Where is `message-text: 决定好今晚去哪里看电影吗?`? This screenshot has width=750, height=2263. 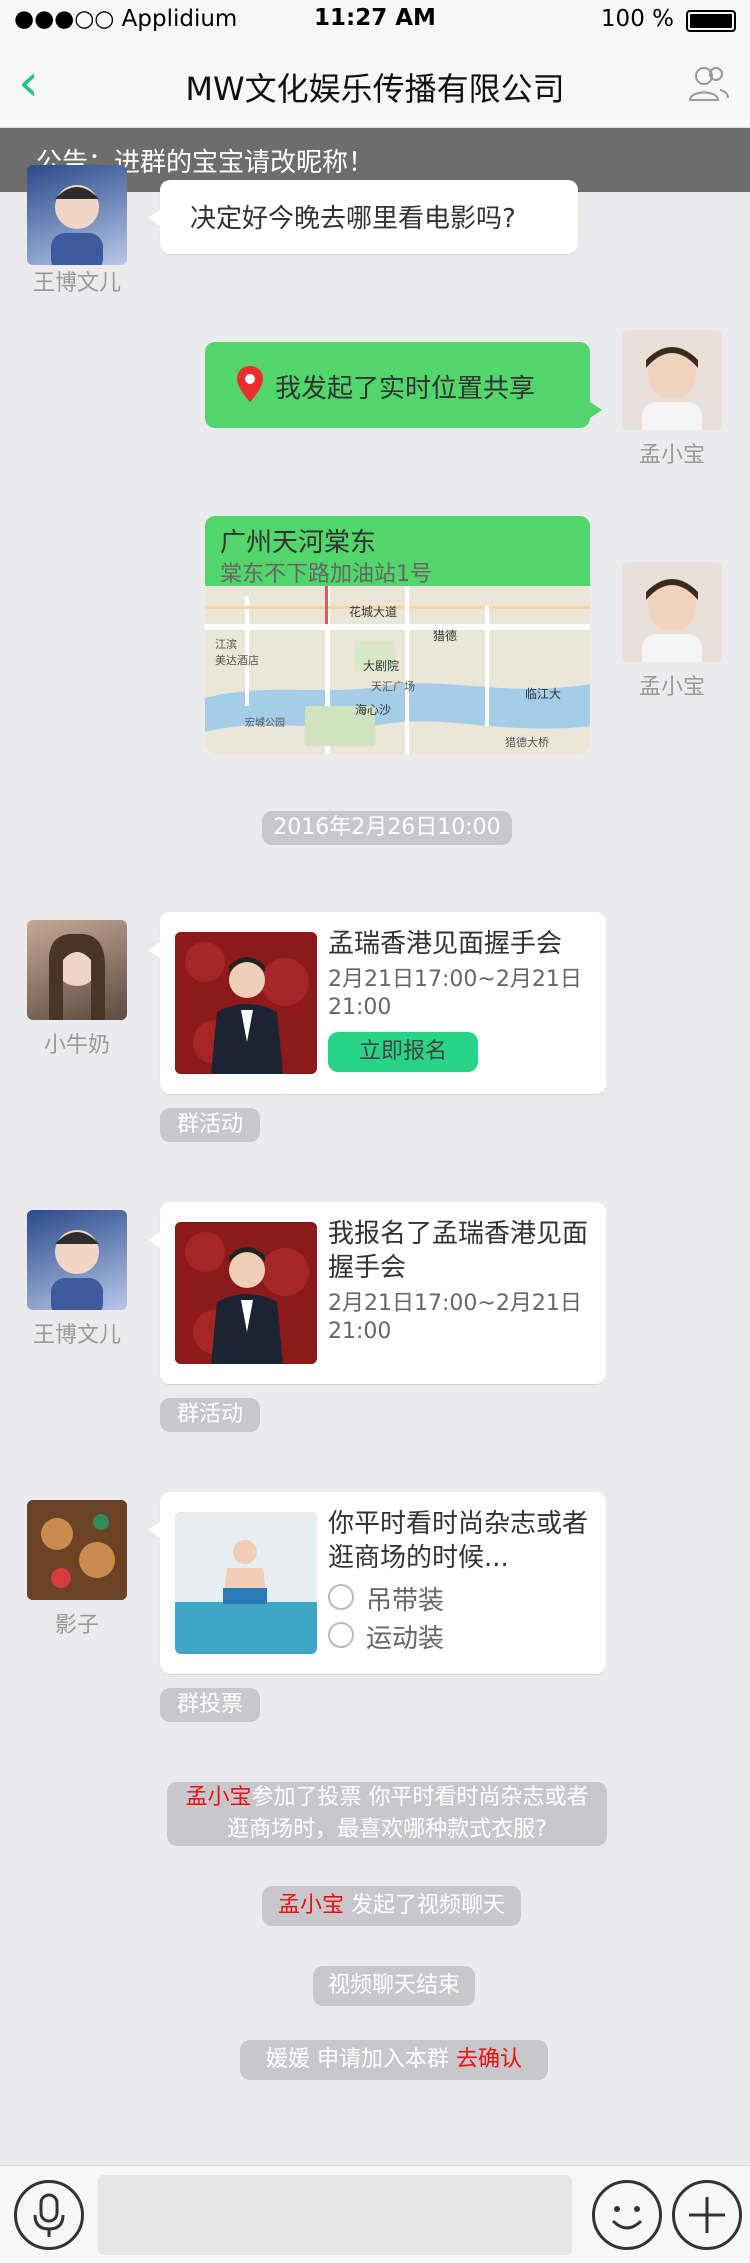 message-text: 决定好今晚去哪里看电影吗? is located at coordinates (353, 219).